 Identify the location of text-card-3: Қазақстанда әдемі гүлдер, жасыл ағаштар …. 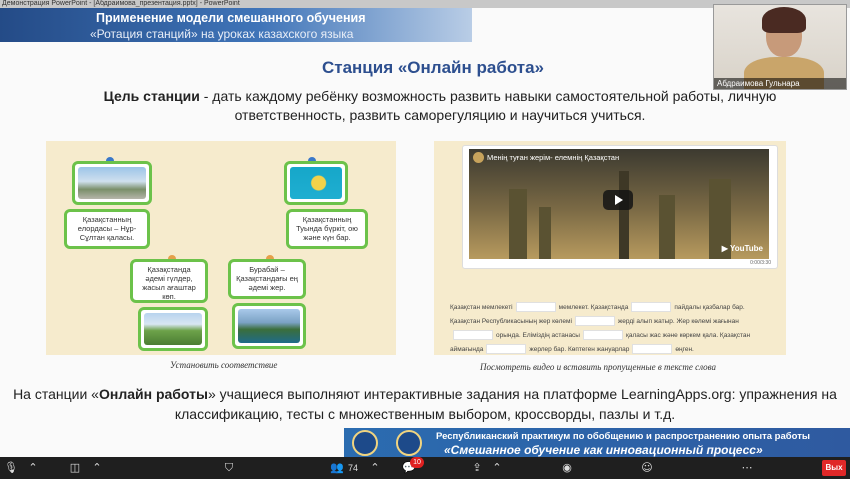
(169, 281).